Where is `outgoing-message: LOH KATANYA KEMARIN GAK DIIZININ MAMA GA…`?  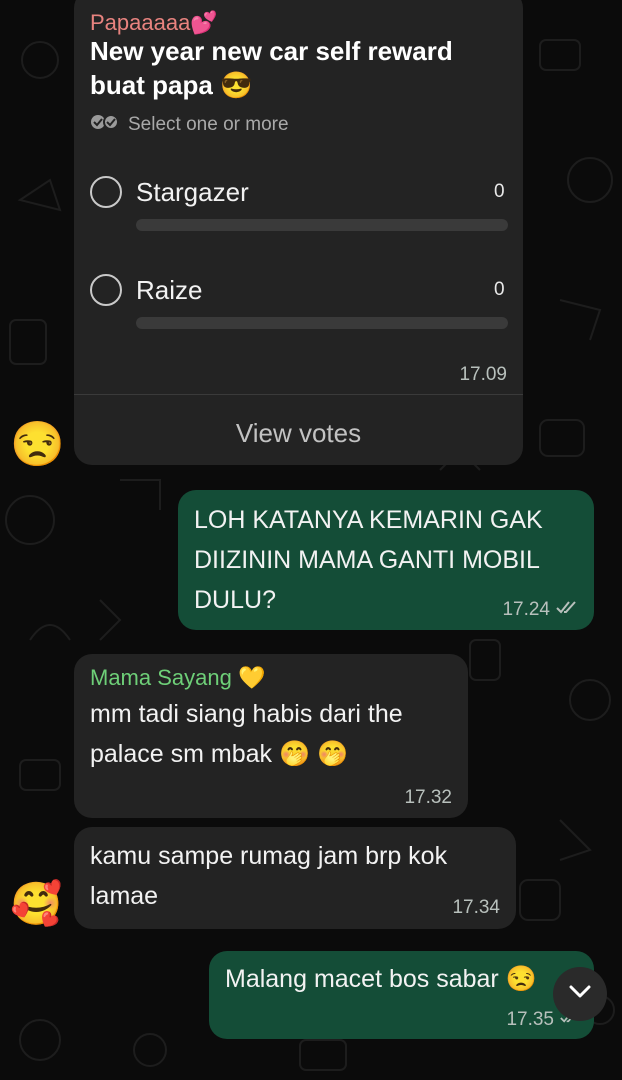 outgoing-message: LOH KATANYA KEMARIN GAK DIIZININ MAMA GA… is located at coordinates (386, 560).